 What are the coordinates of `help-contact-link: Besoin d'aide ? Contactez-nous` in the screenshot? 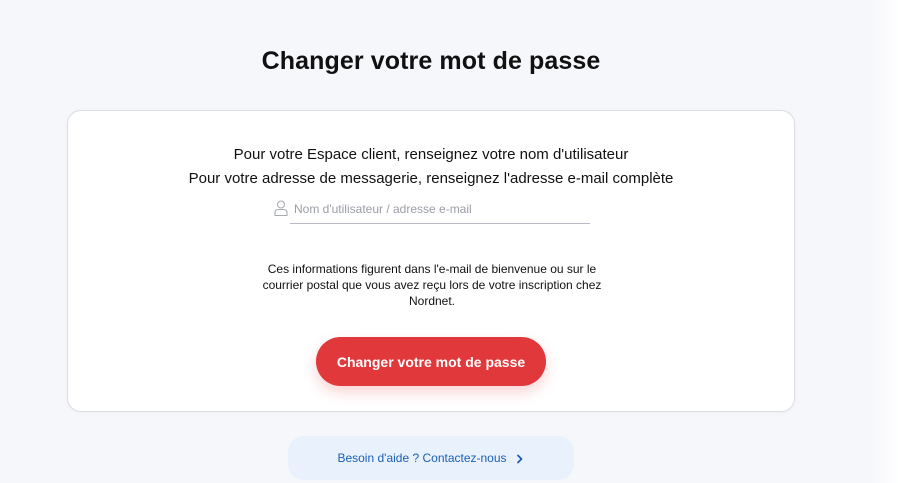 It's located at (431, 458).